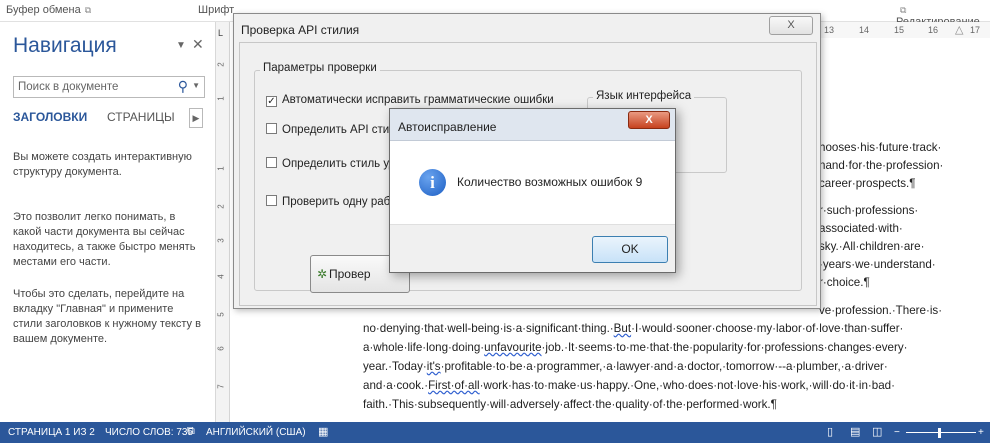 The image size is (990, 443). Describe the element at coordinates (223, 222) in the screenshot. I see `vertical-ruler: L 2 1 1 2 3 4 5 6 7` at that location.